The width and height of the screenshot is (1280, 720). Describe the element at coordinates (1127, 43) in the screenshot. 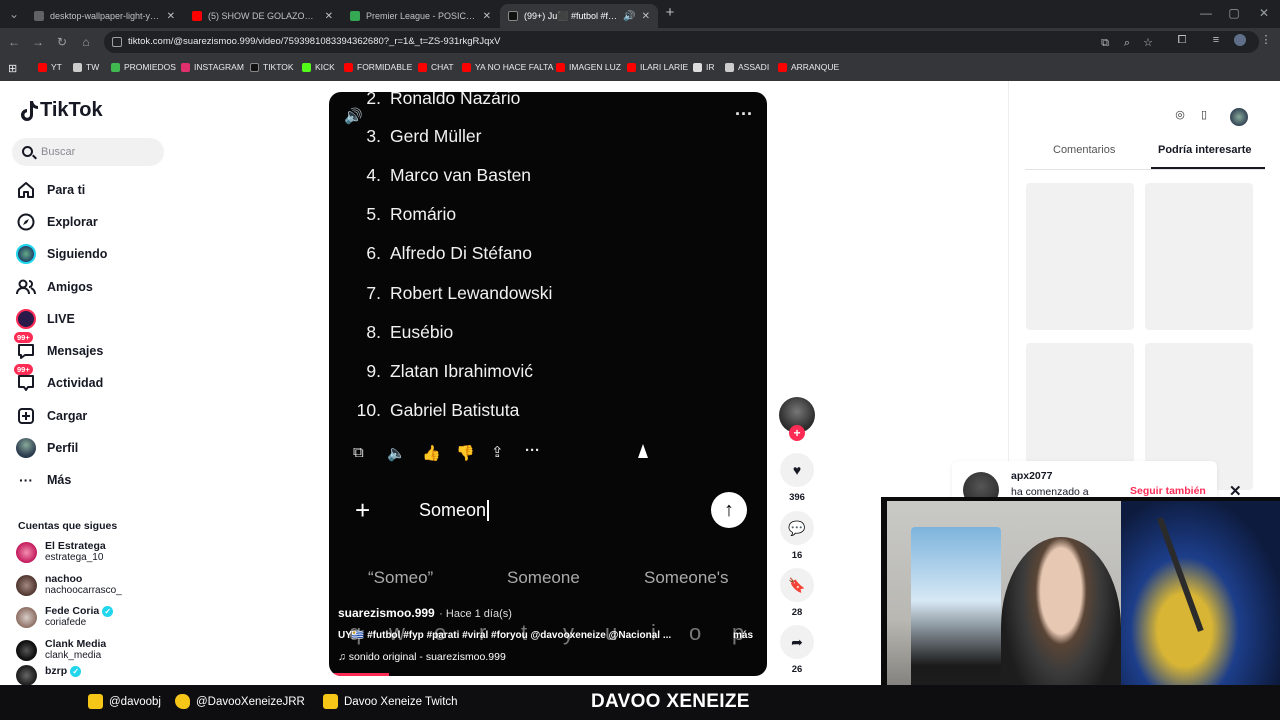

I see `zoom-icon: ⌕` at that location.